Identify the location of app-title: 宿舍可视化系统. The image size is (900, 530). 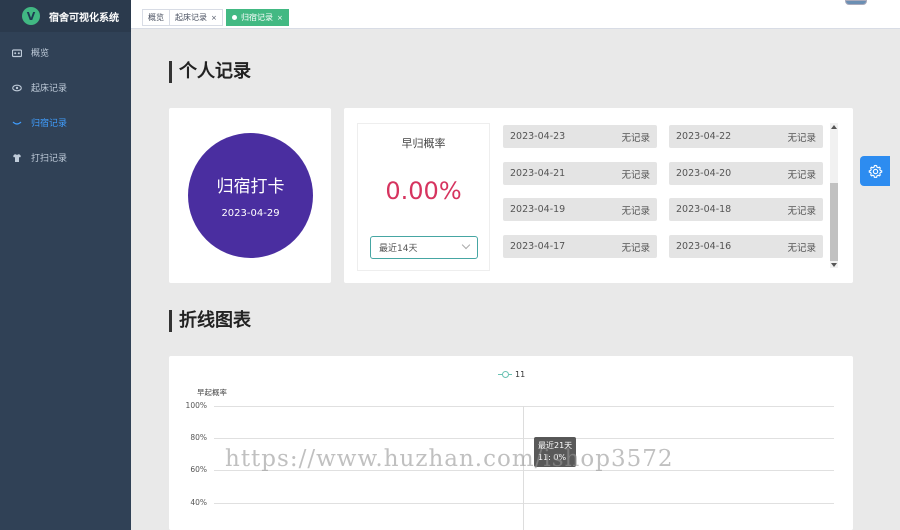
(84, 18).